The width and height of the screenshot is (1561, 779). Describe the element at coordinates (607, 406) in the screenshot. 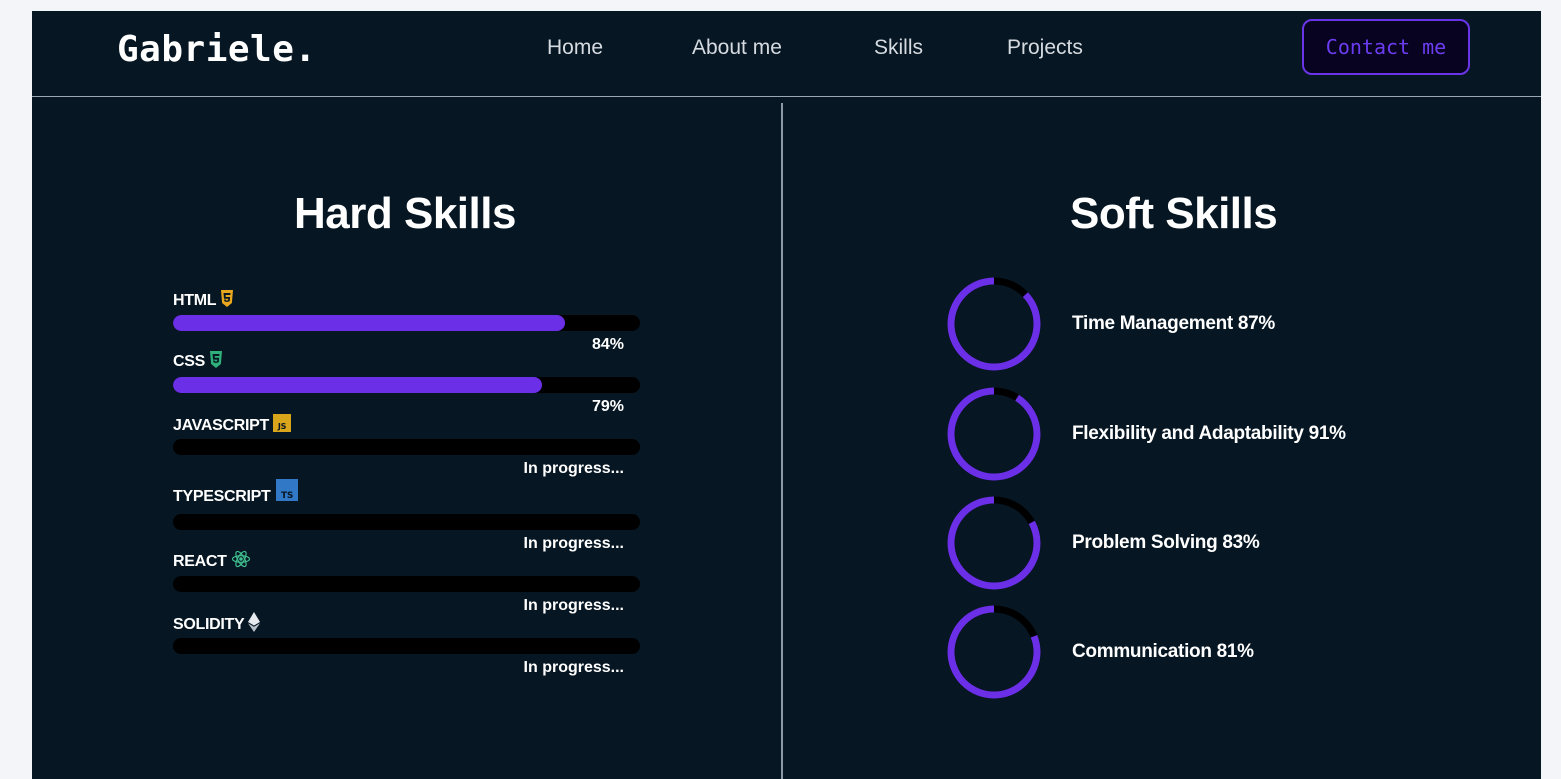

I see `progress-value-css: 79%` at that location.